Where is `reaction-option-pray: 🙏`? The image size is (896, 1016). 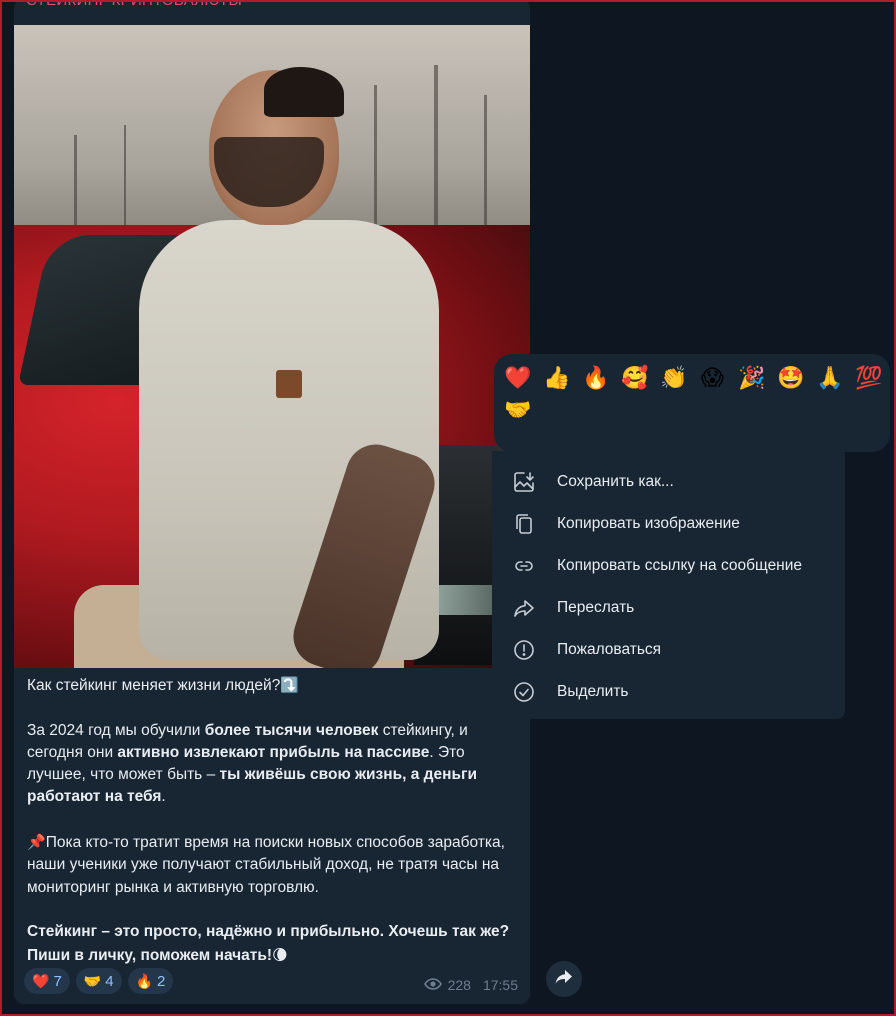 reaction-option-pray: 🙏 is located at coordinates (829, 379).